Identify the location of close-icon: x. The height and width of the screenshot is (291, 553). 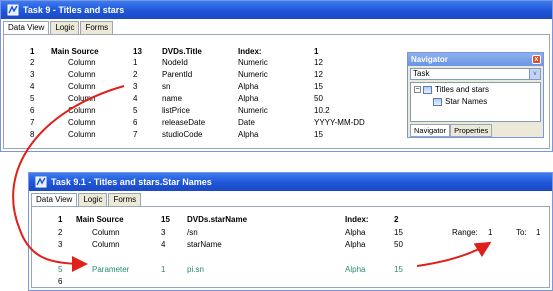
(536, 59).